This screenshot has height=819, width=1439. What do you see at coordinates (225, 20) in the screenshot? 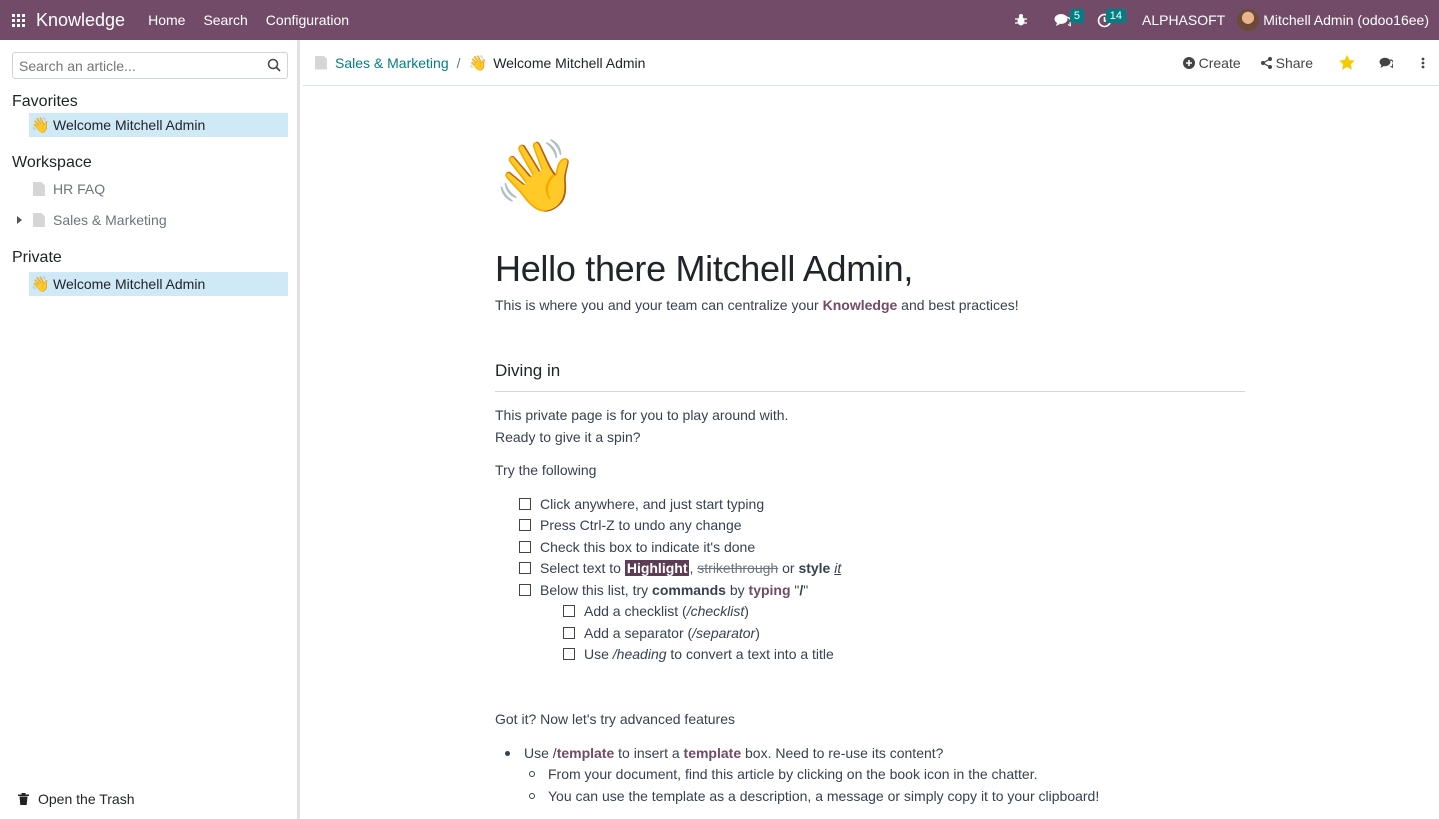
I see `menu-search: Search` at bounding box center [225, 20].